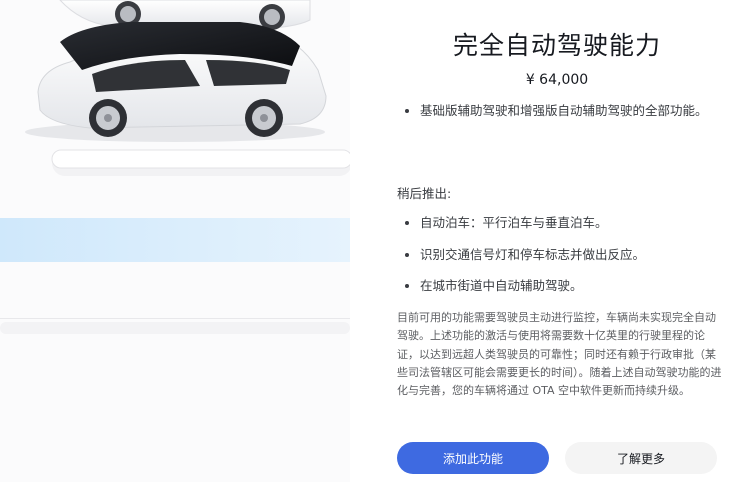 This screenshot has height=482, width=740. Describe the element at coordinates (579, 223) in the screenshot. I see `coming-later-item: 自动泊车：平行泊车与垂直泊车。` at that location.